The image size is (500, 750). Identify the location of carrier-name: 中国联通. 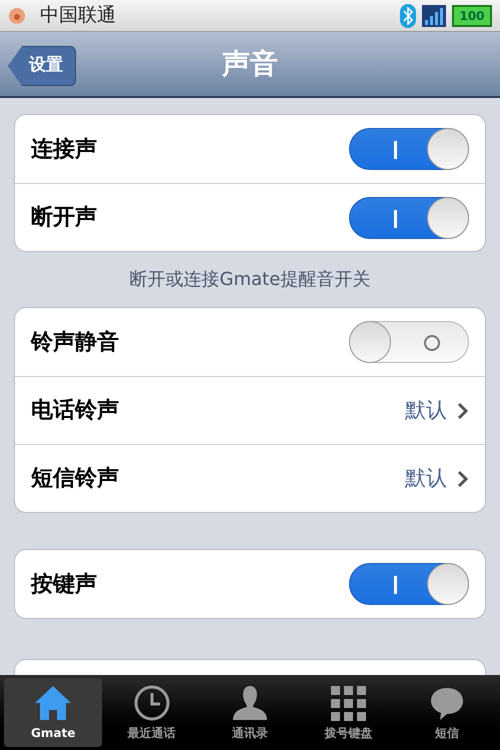
(78, 15).